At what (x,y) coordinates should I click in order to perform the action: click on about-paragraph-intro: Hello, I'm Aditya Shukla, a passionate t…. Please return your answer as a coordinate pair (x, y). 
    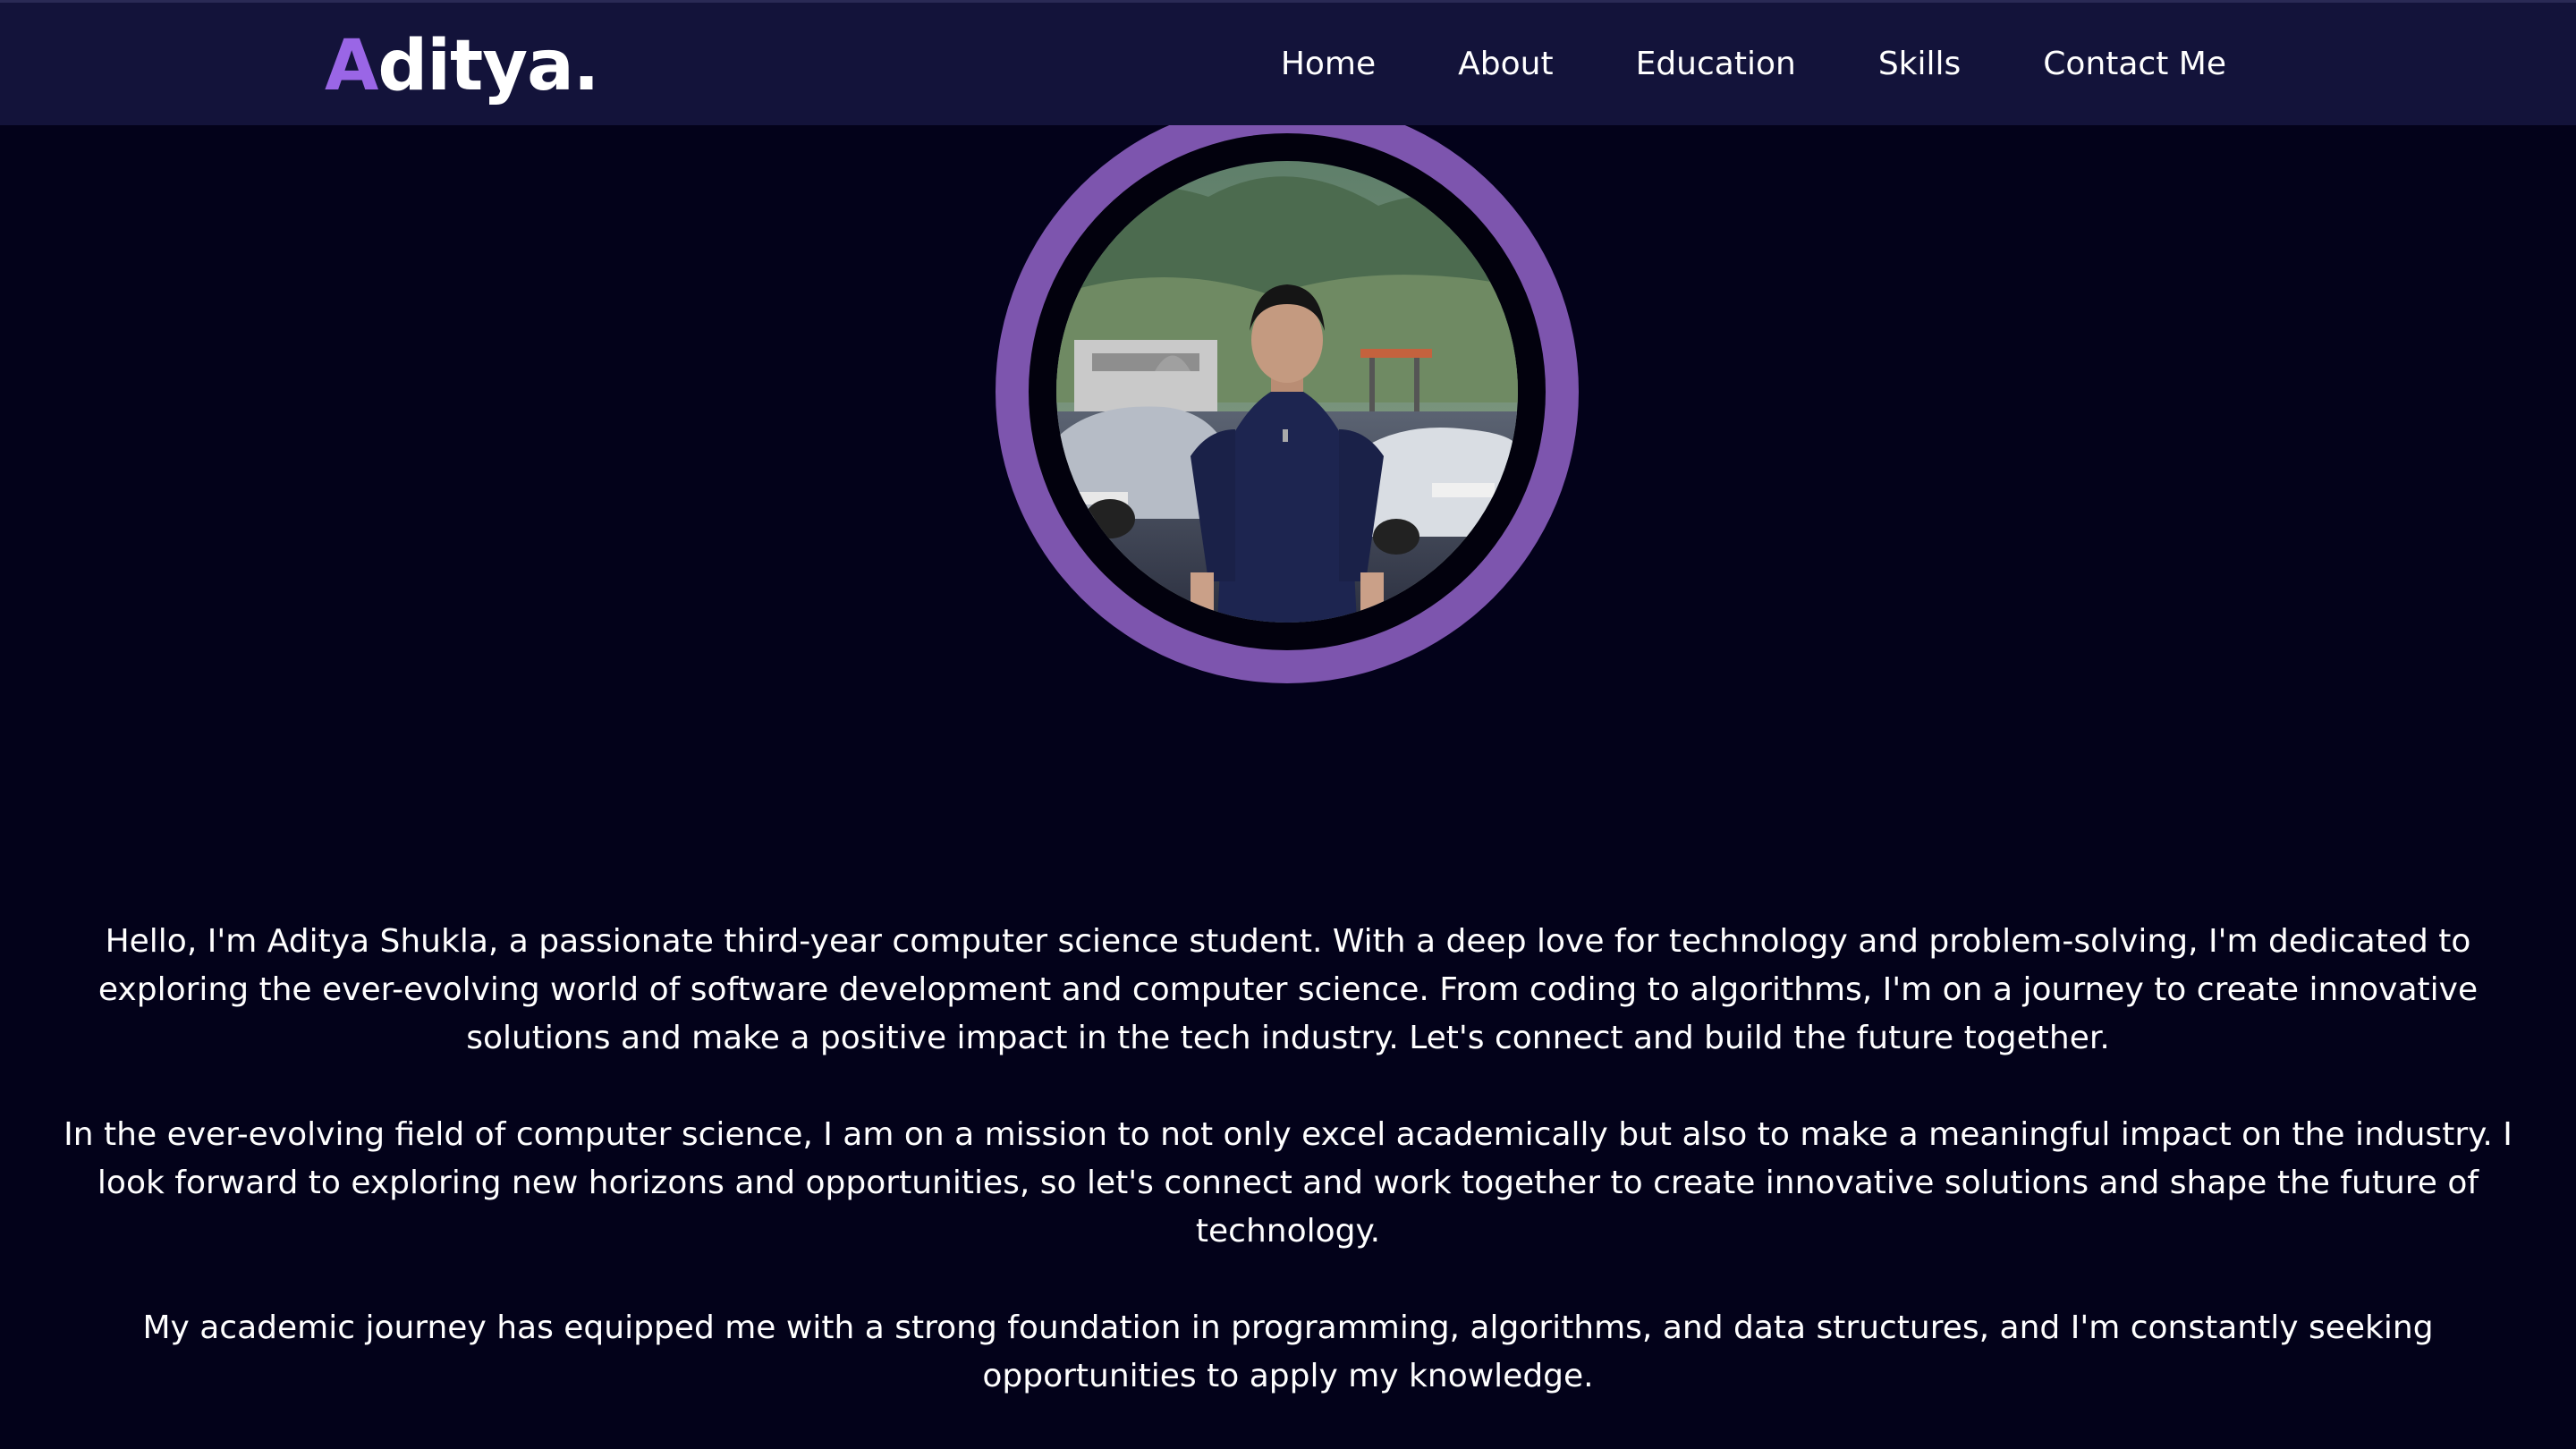
    Looking at the image, I should click on (1288, 989).